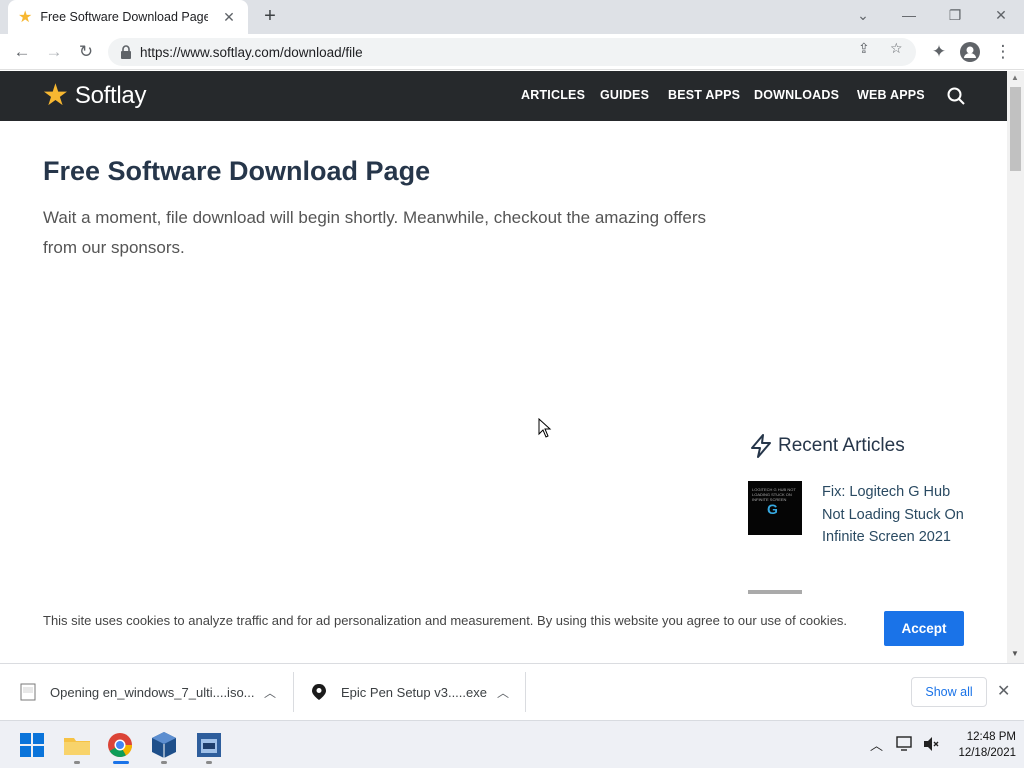  I want to click on show-hidden-icons-chevron-icon: ︿, so click(876, 744).